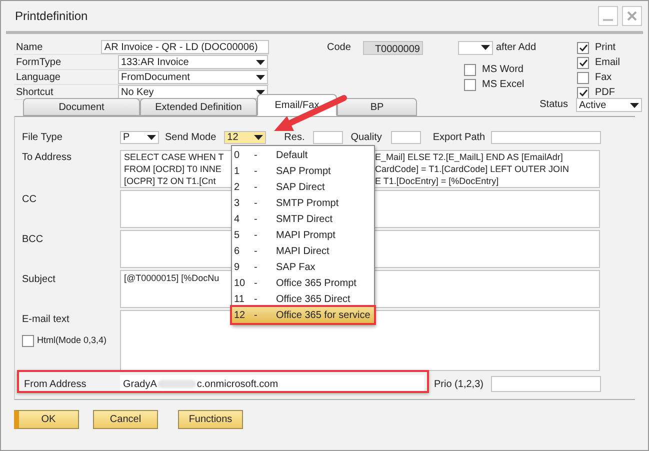 This screenshot has height=451, width=649. I want to click on field-label: File Type, so click(43, 137).